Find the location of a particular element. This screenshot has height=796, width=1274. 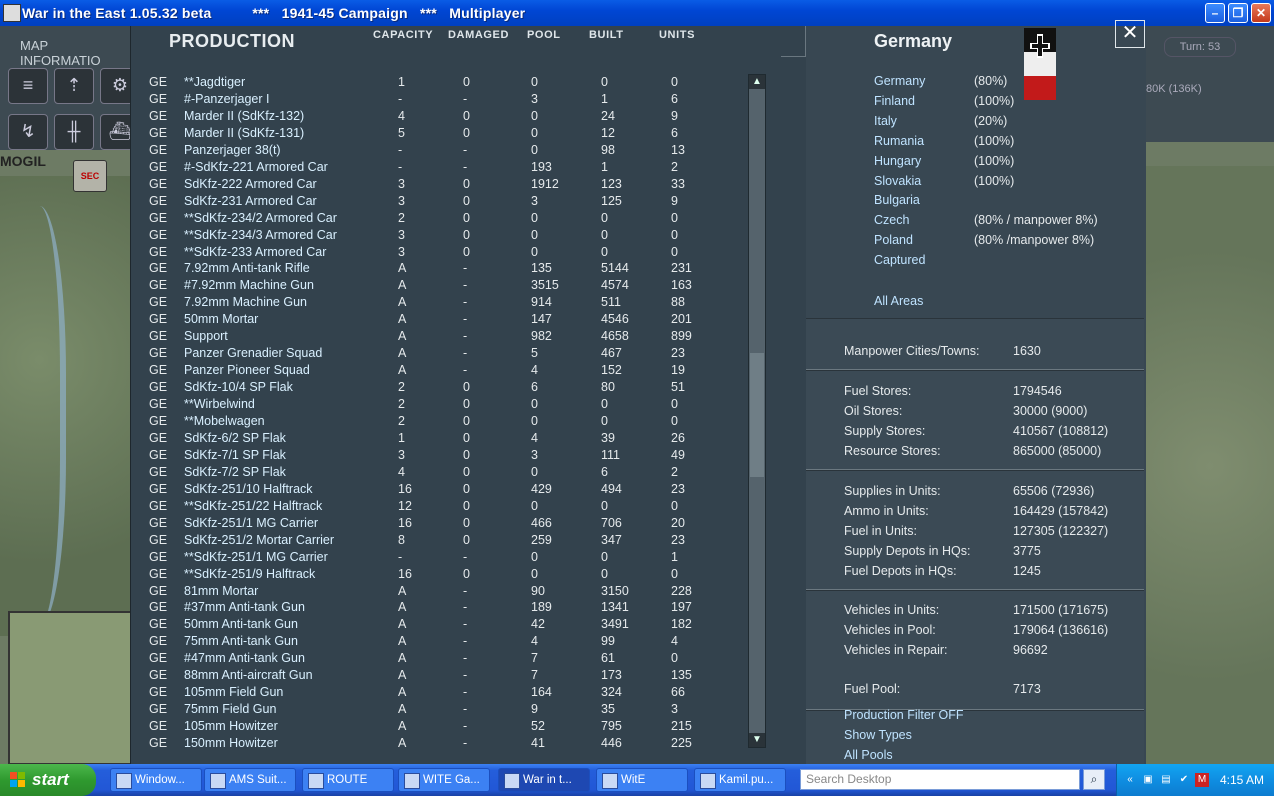

col-built: BUILT is located at coordinates (606, 35).